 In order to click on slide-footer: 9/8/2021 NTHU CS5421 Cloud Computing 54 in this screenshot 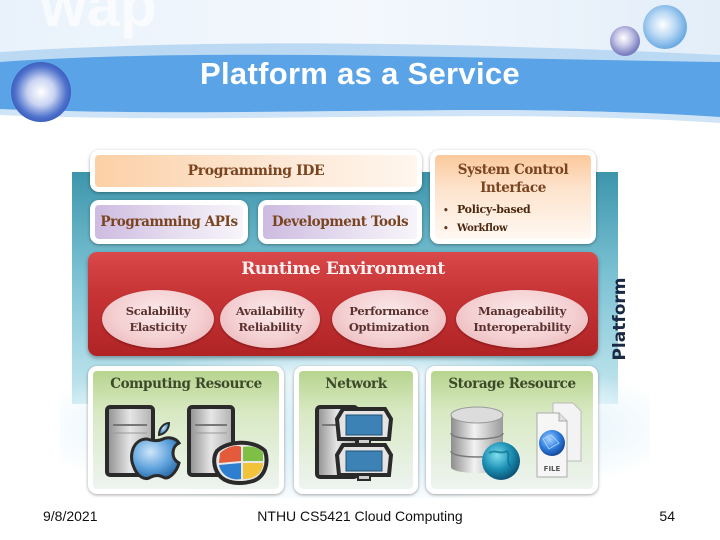, I will do `click(360, 517)`.